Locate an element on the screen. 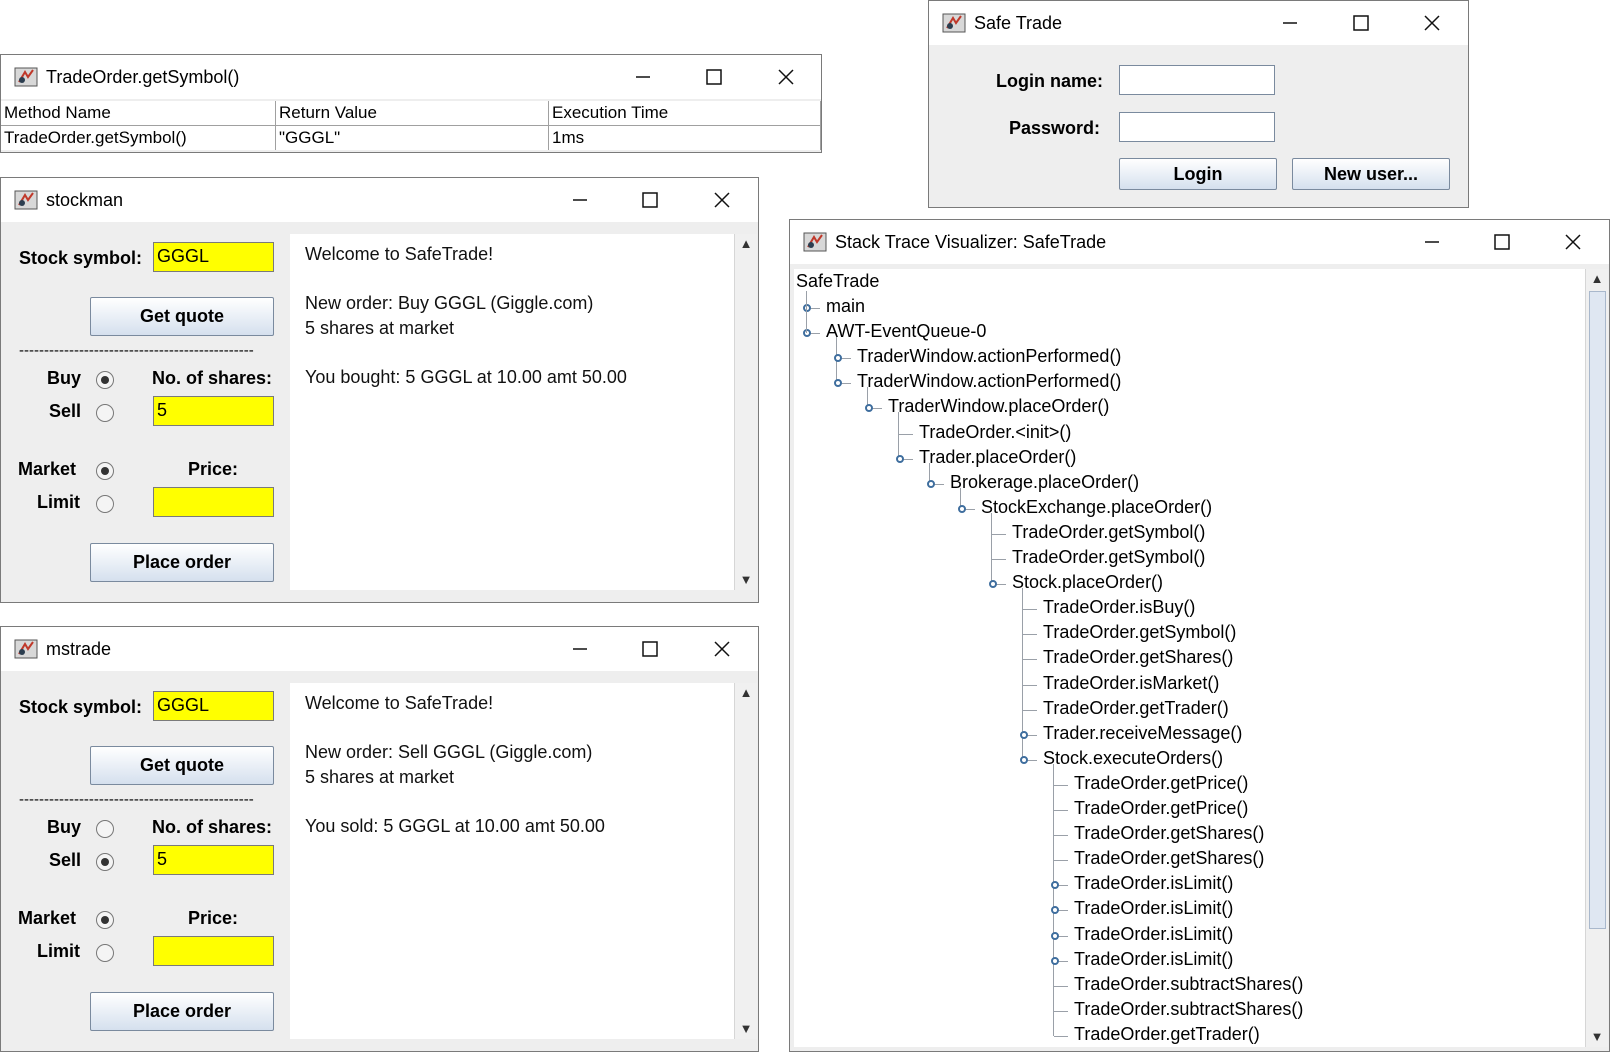 Image resolution: width=1610 pixels, height=1052 pixels. tree-node: StockExchange.placeOrder() is located at coordinates (1096, 507).